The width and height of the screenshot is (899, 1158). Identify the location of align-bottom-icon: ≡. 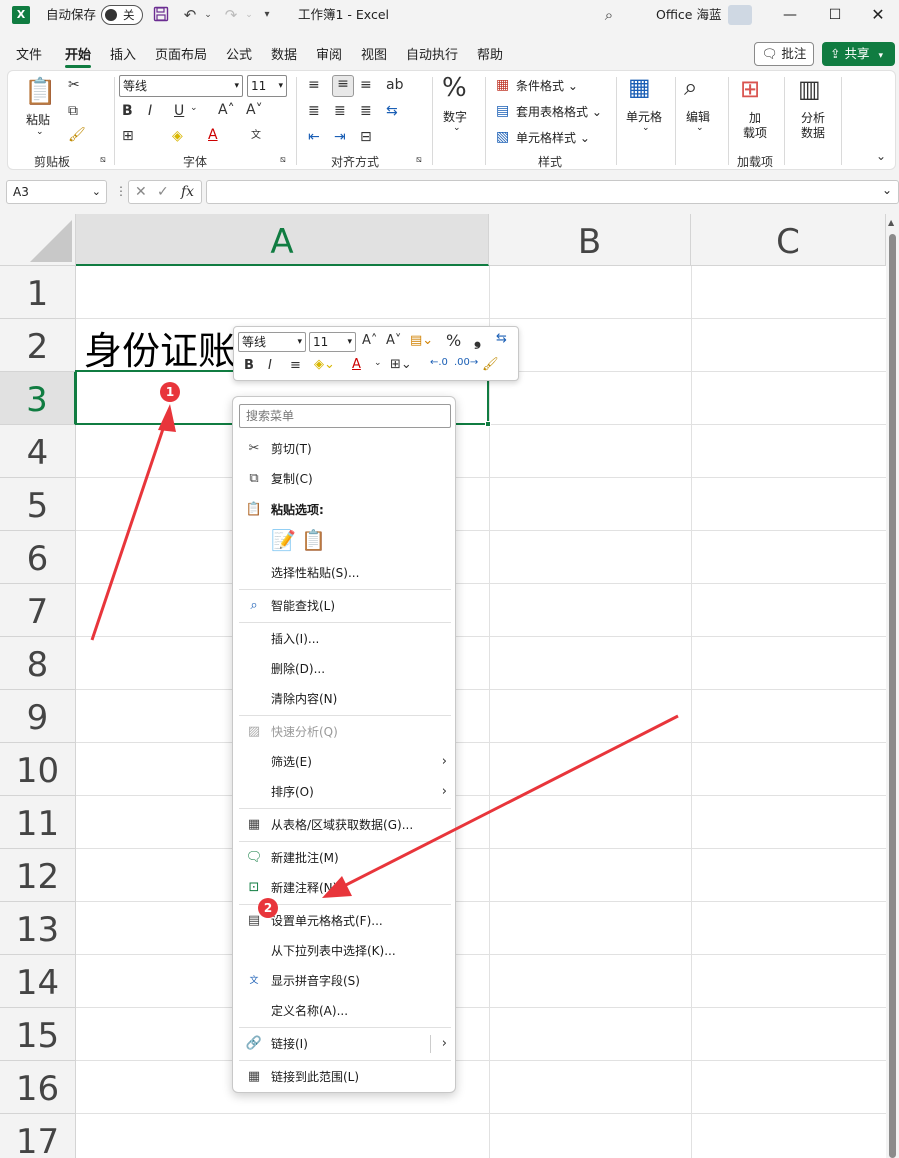
(366, 85).